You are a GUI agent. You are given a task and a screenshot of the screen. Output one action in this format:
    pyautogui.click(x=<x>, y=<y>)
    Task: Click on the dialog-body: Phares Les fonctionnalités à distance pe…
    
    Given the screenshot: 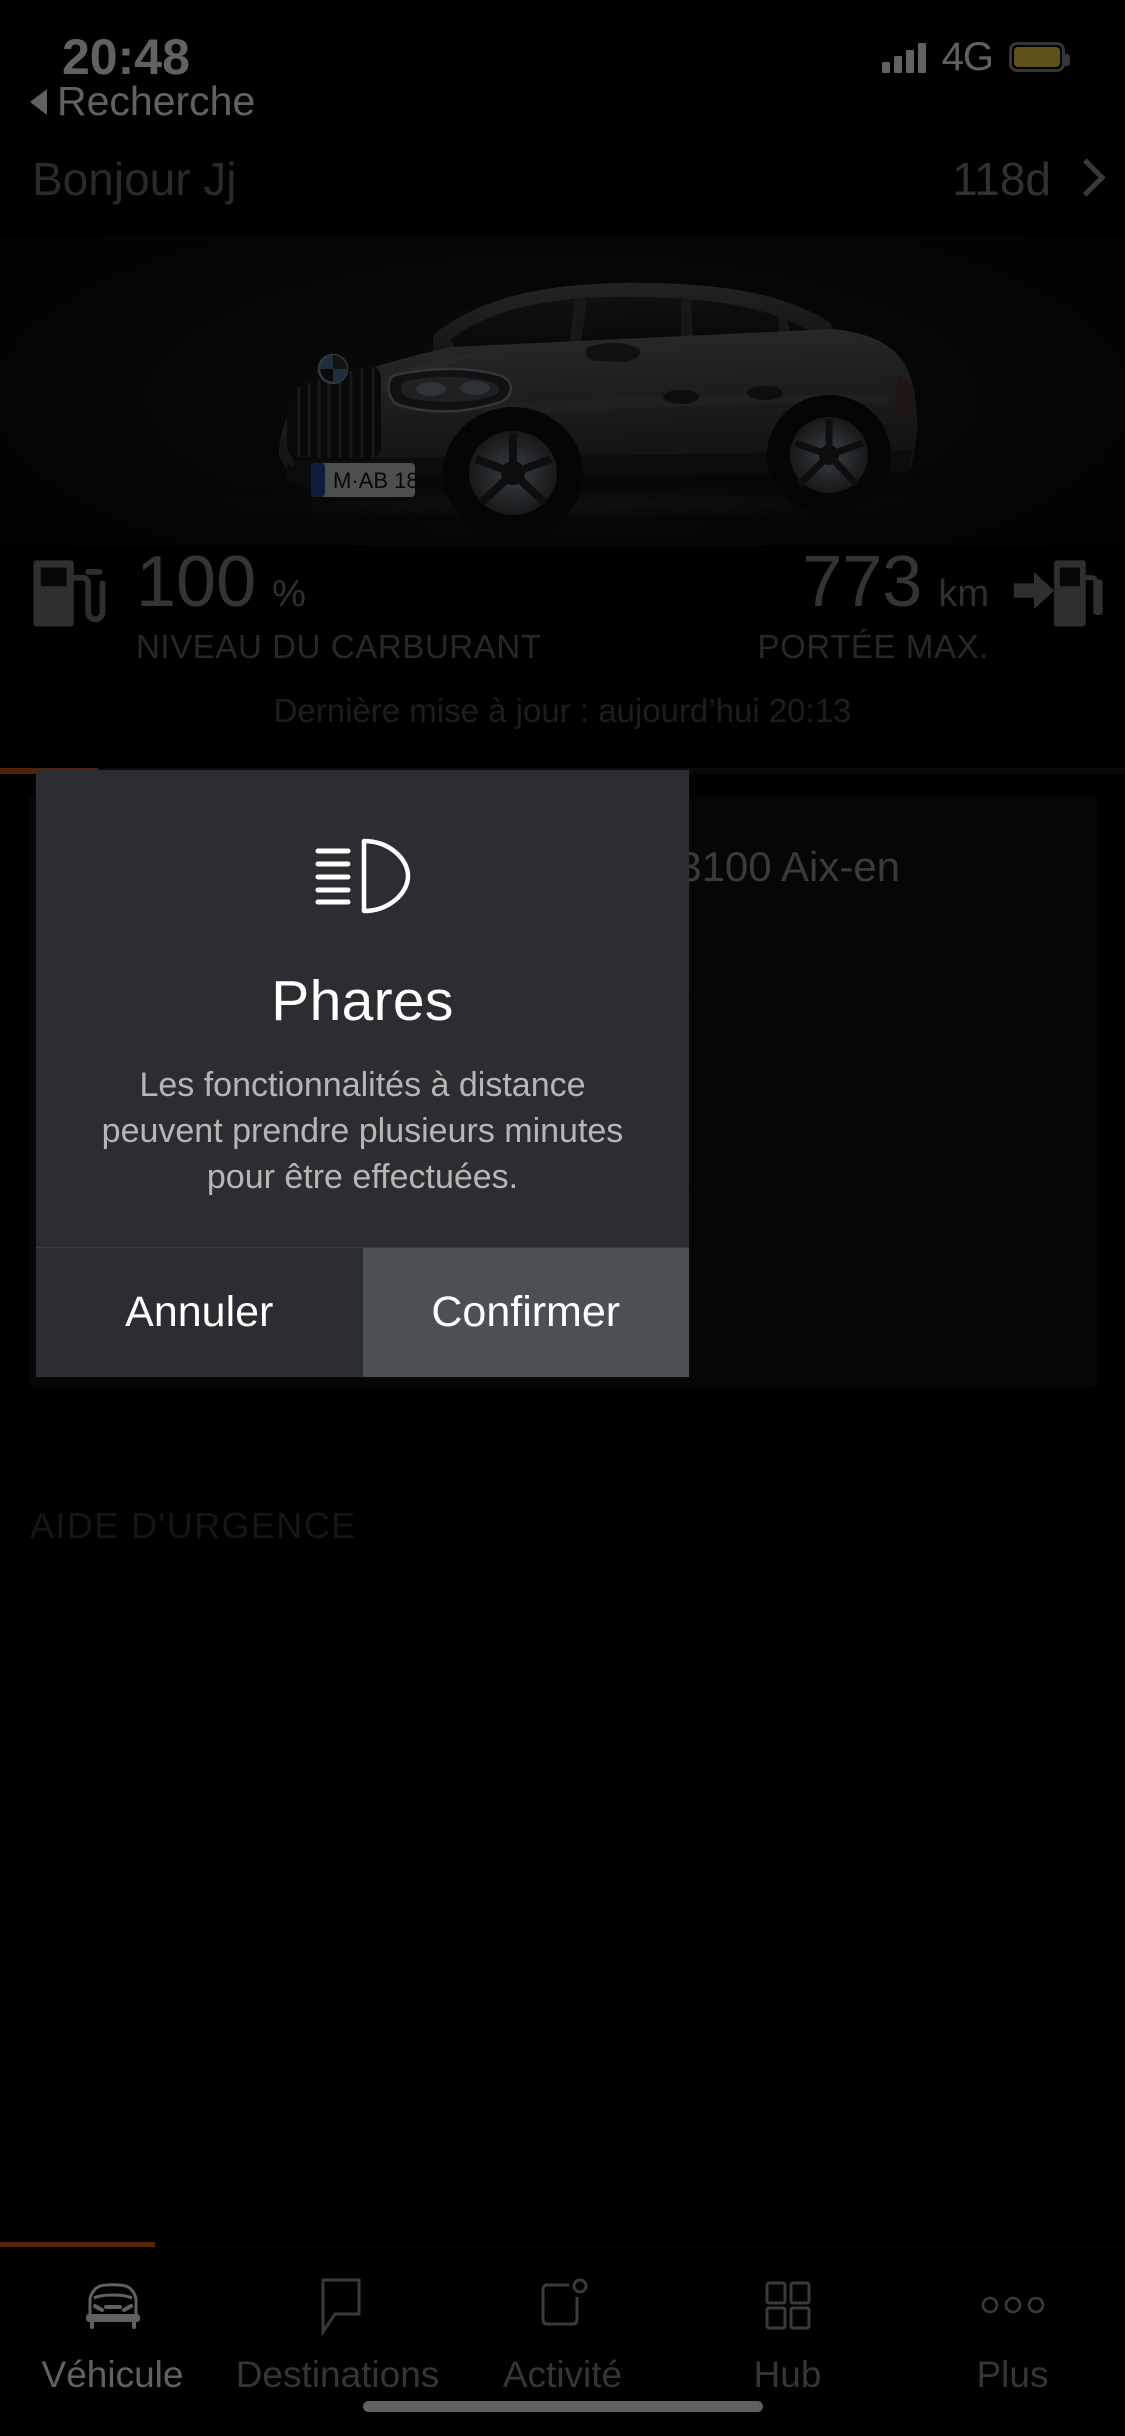 What is the action you would take?
    pyautogui.click(x=362, y=1008)
    